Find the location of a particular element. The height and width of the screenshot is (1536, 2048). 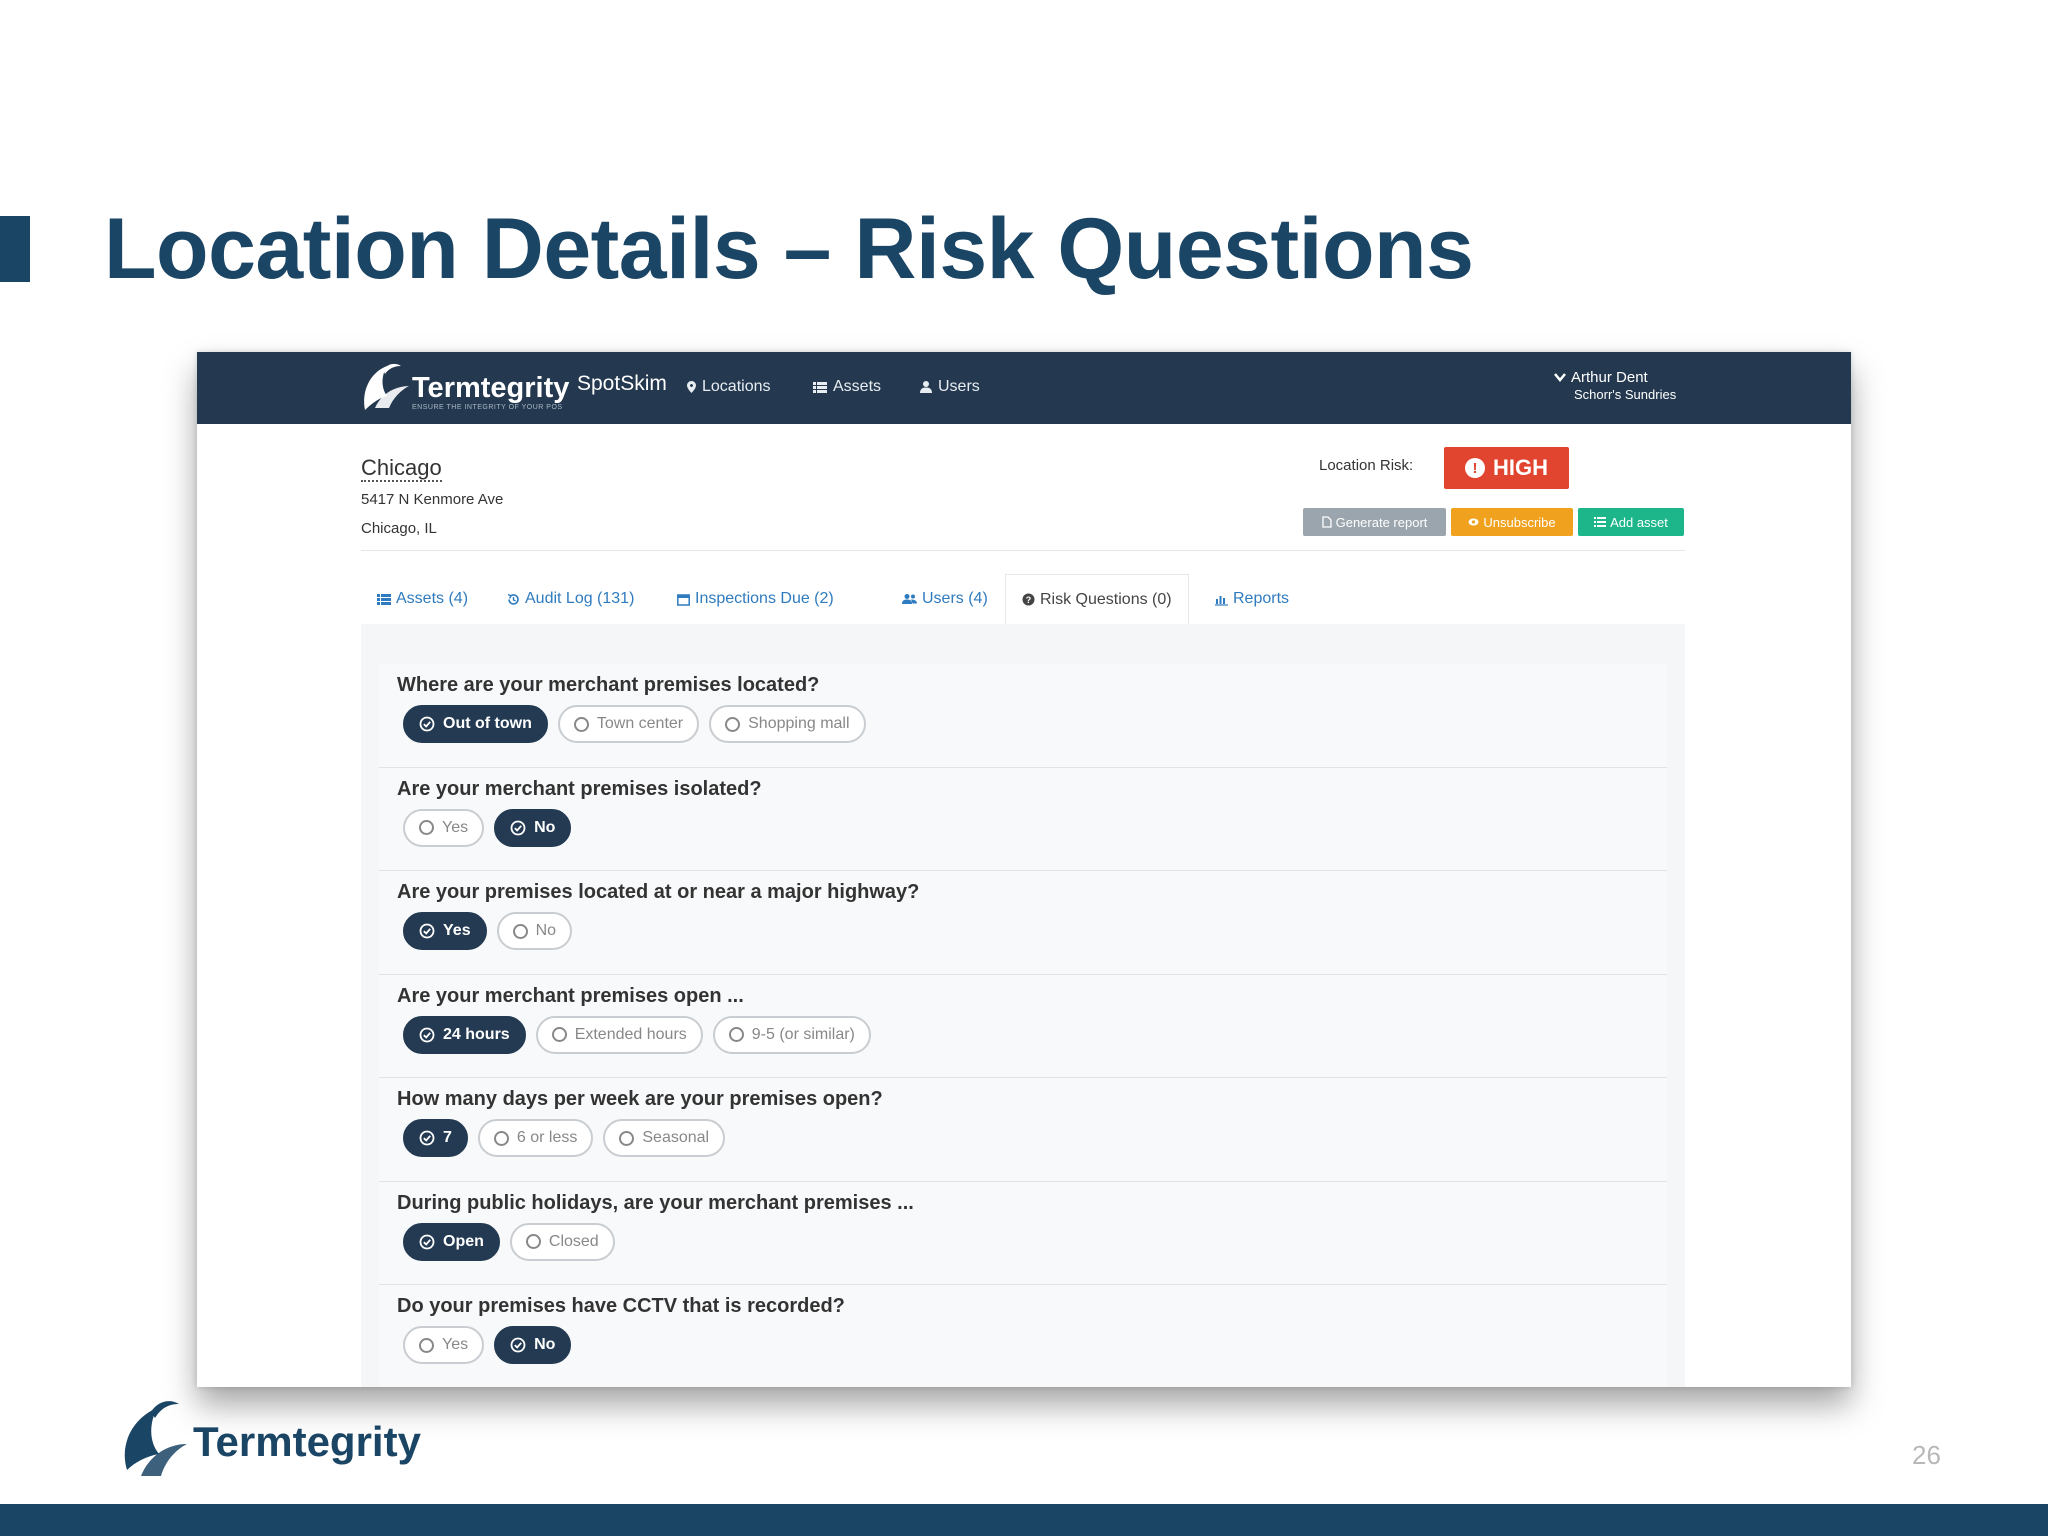

option-pill: Town center is located at coordinates (628, 724).